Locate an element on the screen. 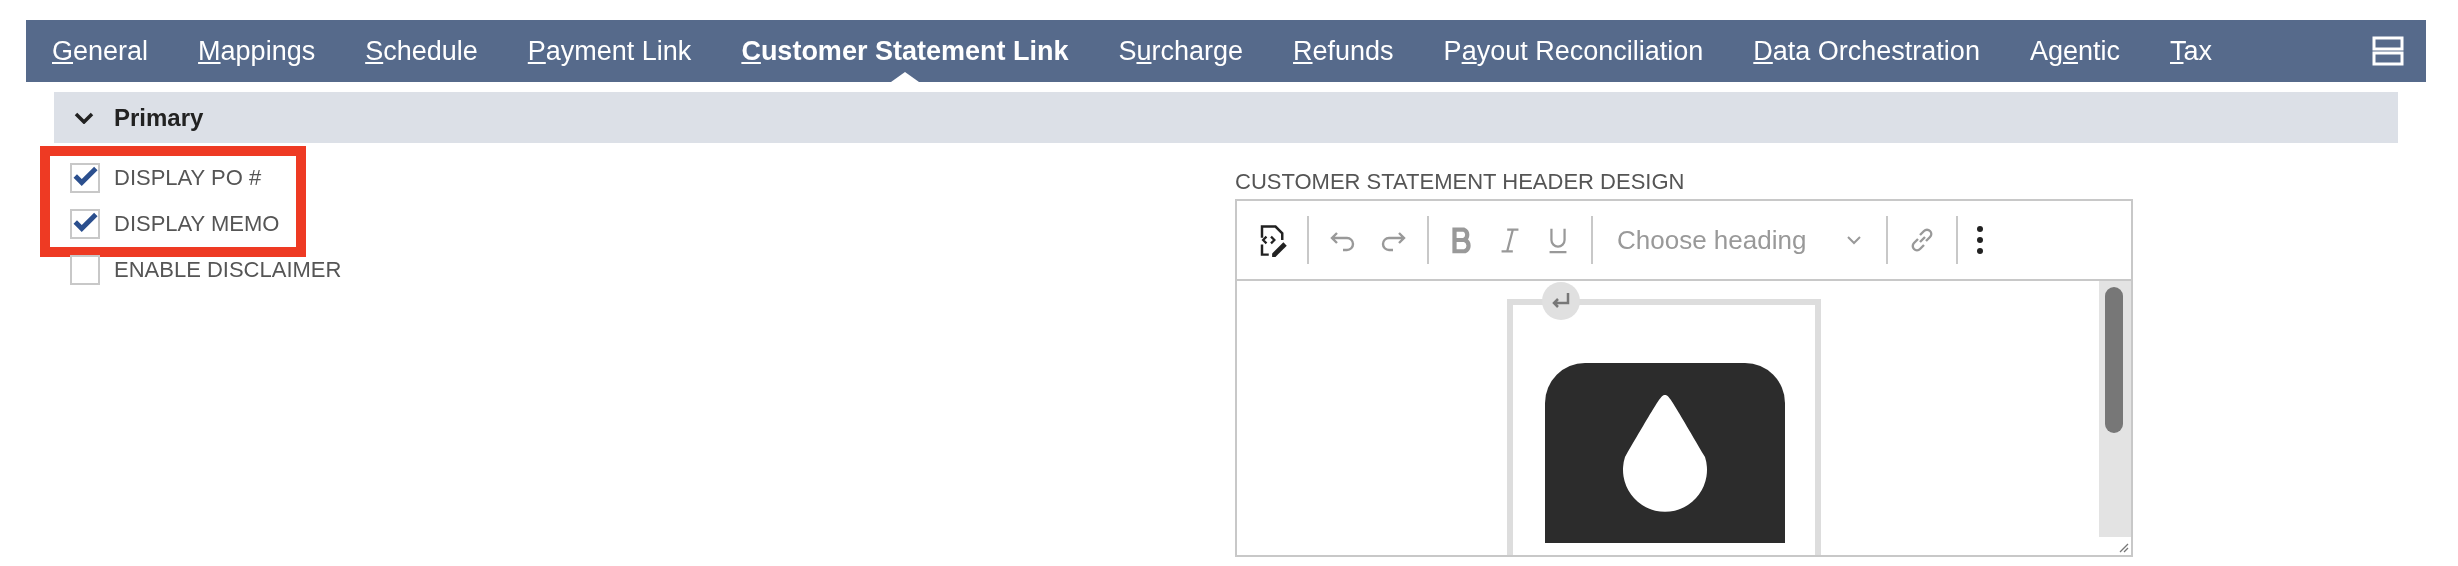 This screenshot has width=2458, height=566. checkbox-label: DISPLAY MEMO is located at coordinates (197, 224).